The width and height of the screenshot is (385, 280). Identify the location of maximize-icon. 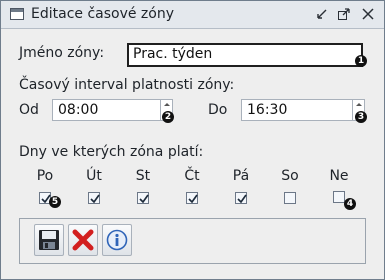
(344, 14).